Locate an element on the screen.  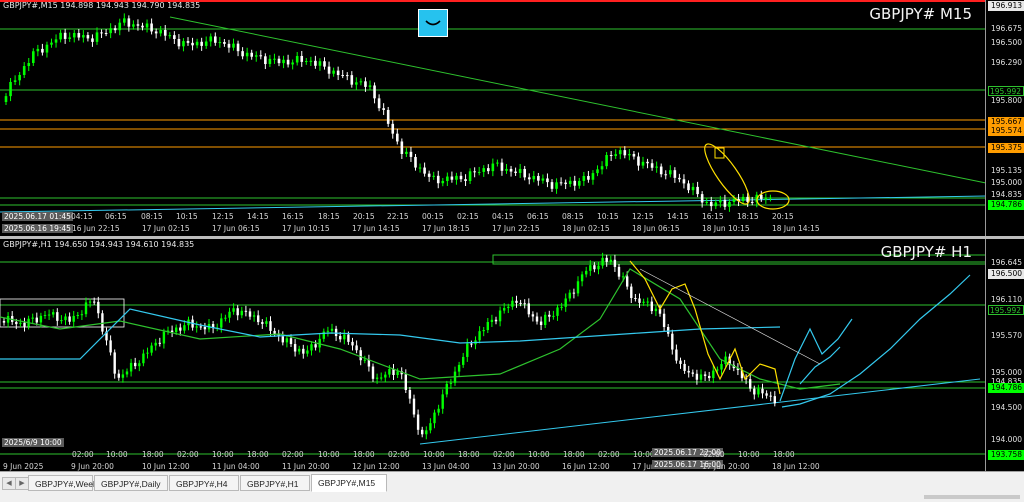
date-label: 16 Jun 12:00 is located at coordinates (586, 466).